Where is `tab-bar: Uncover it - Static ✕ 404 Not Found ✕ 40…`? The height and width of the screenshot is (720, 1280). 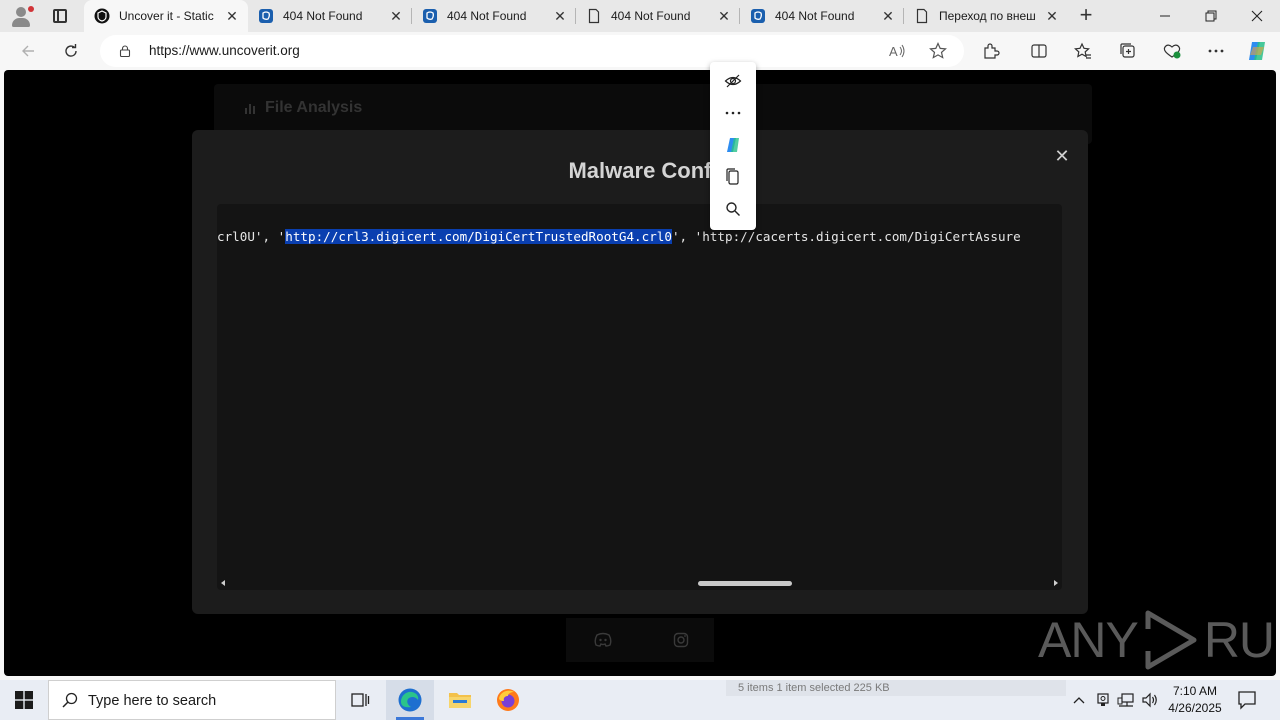
tab-bar: Uncover it - Static ✕ 404 Not Found ✕ 40… is located at coordinates (640, 16).